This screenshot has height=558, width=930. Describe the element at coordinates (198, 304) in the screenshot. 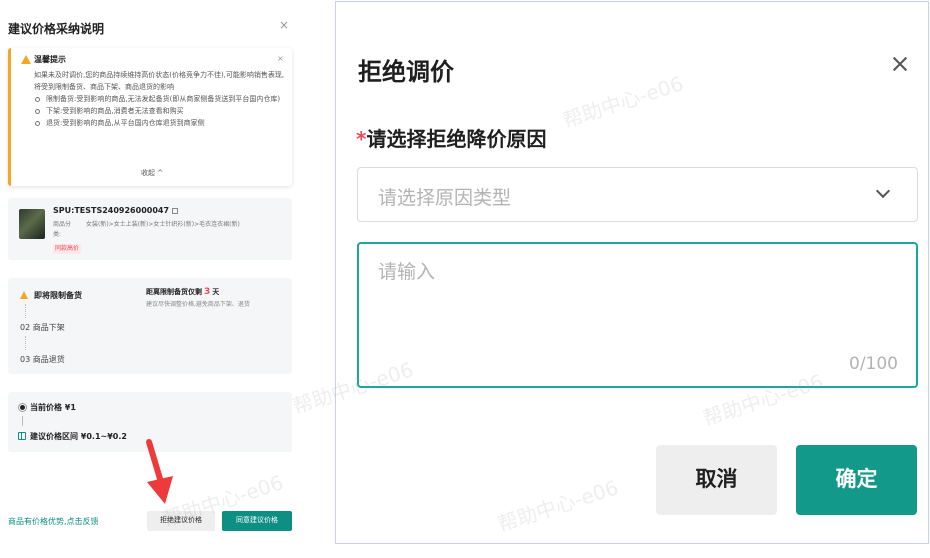

I see `countdown-hint: 建议尽快调整价格,避免商品下架、退货` at that location.